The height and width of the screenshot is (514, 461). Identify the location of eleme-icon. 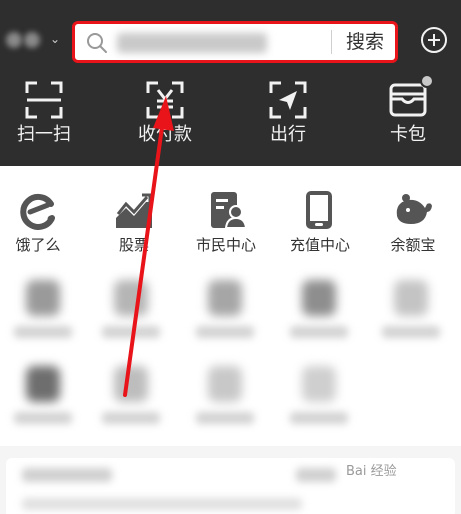
(37, 211).